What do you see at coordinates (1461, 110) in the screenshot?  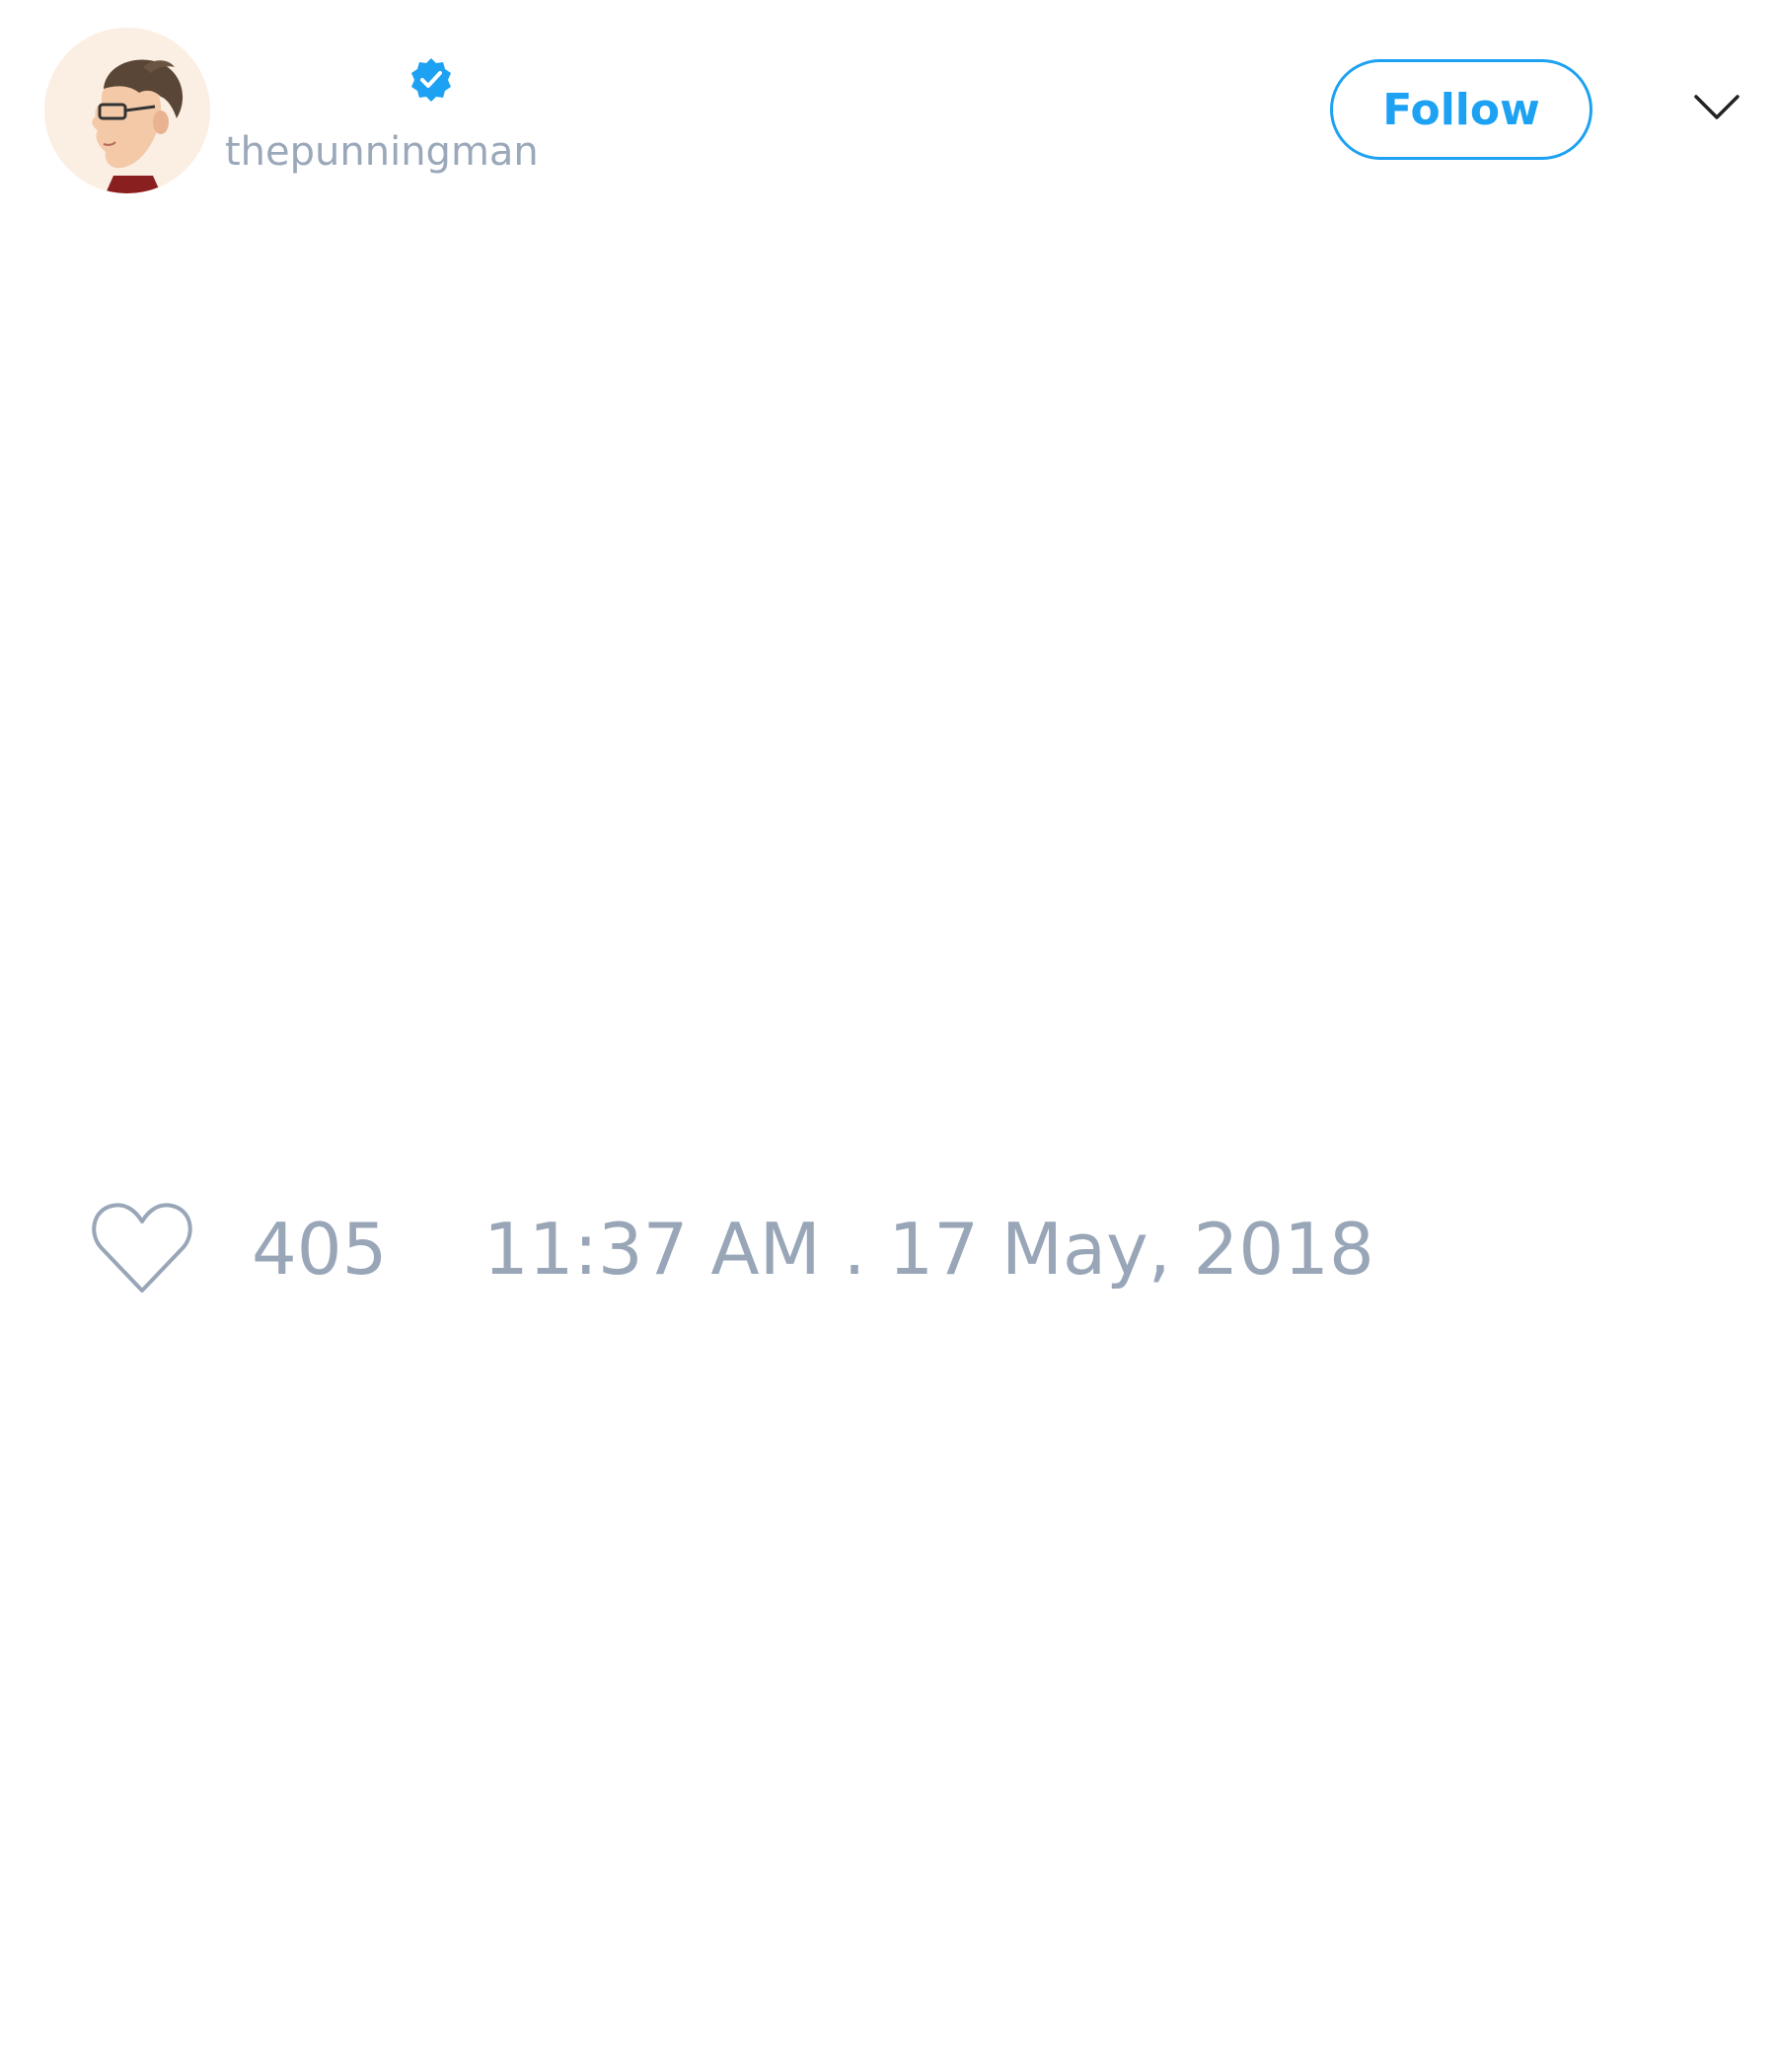 I see `follow-button: Follow` at bounding box center [1461, 110].